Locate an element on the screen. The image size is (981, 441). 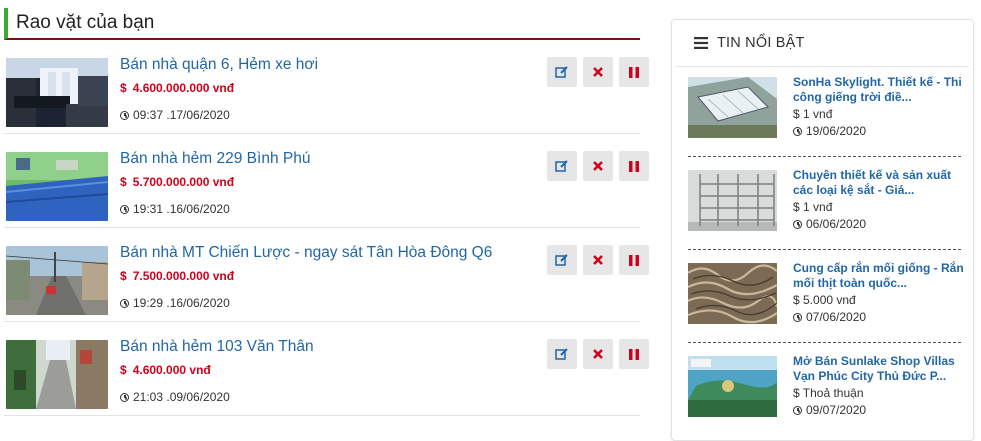
featured-date-value: 09/07/2020 is located at coordinates (836, 410).